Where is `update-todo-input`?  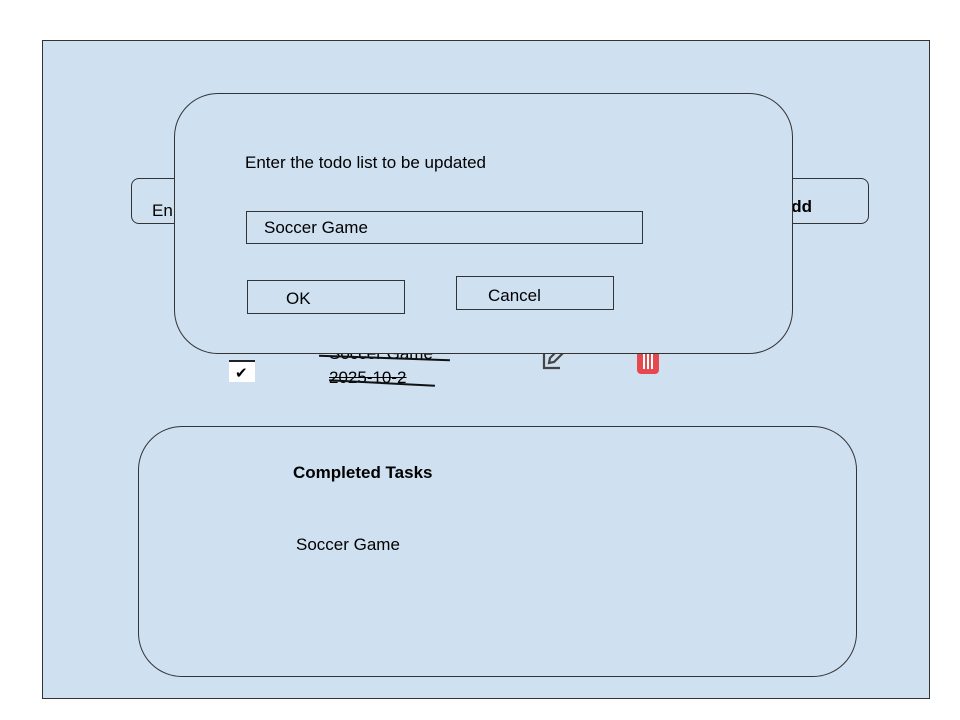
update-todo-input is located at coordinates (444, 227).